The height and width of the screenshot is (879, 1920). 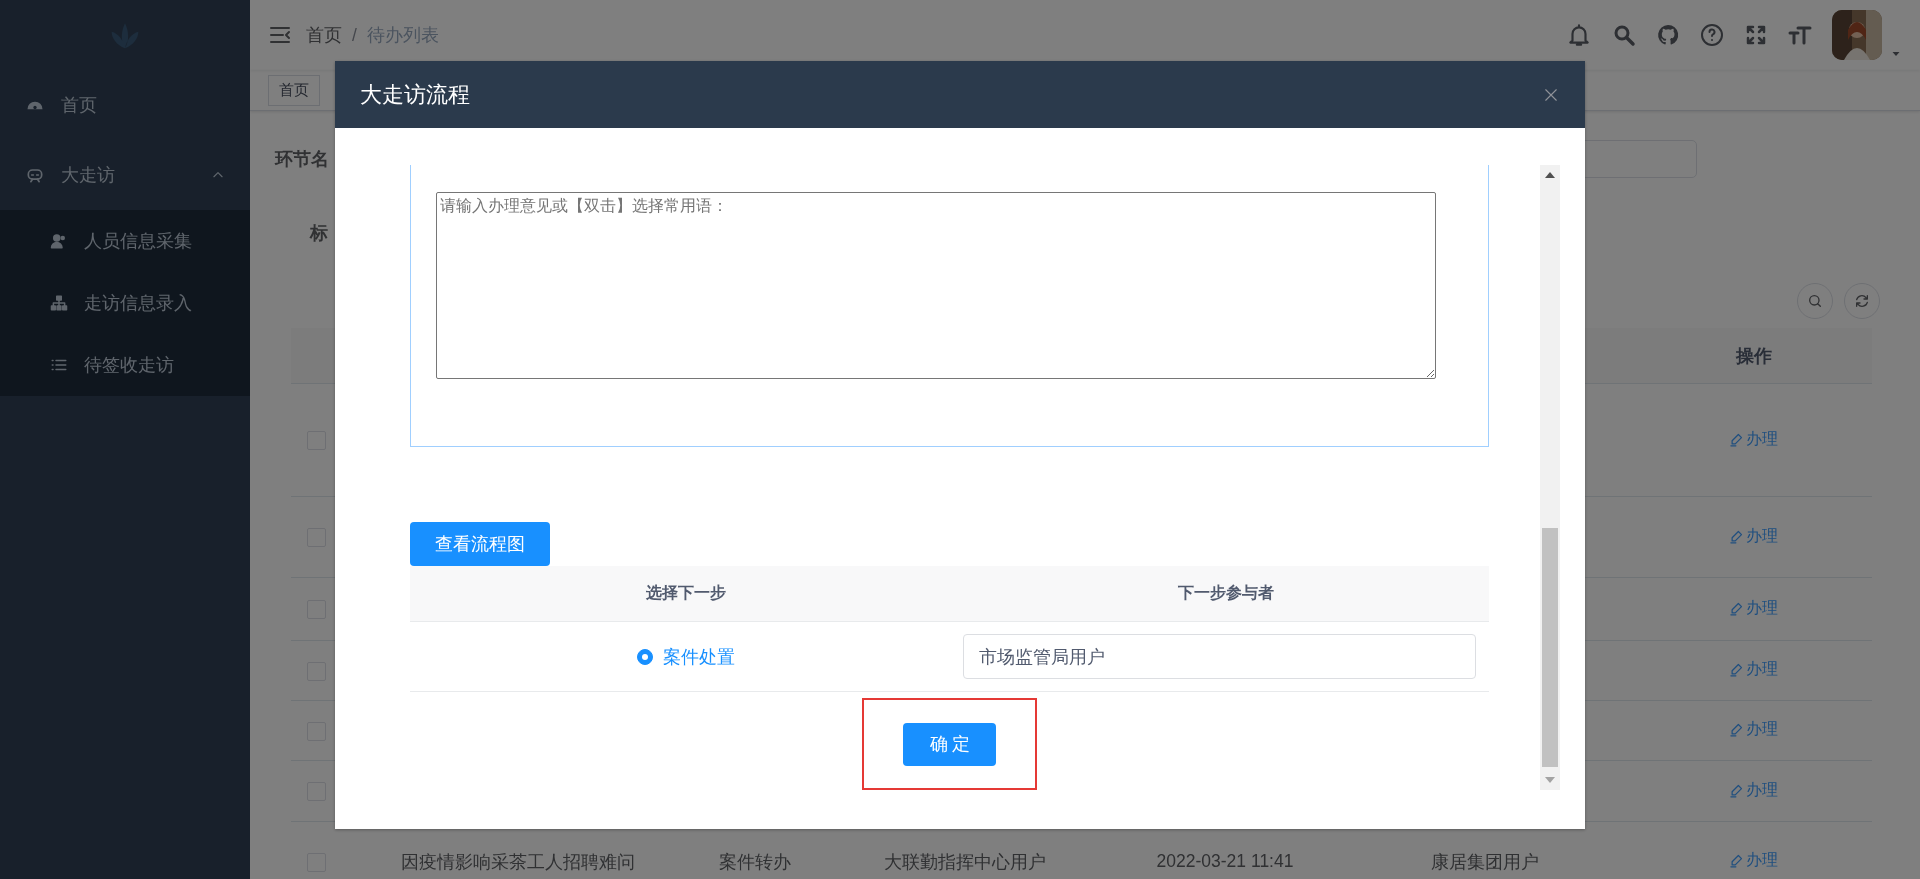 I want to click on bell-icon, so click(x=1579, y=35).